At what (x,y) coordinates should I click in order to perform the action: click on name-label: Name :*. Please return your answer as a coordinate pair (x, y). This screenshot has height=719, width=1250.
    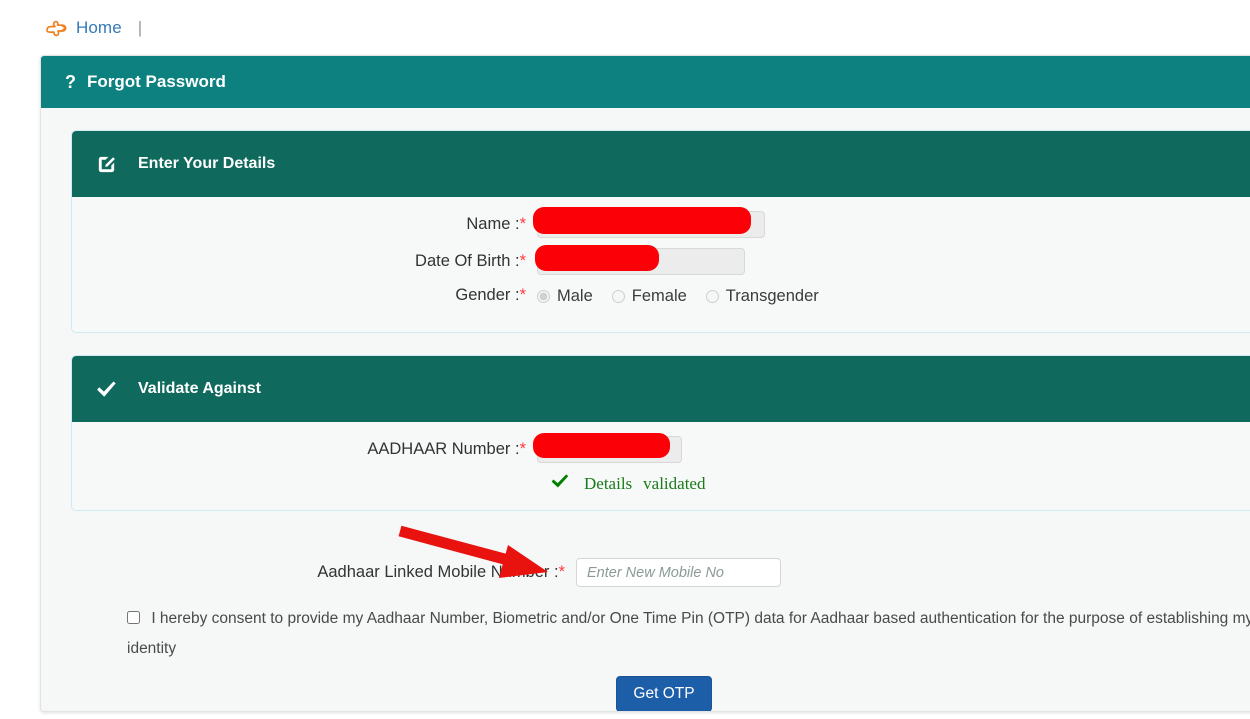
    Looking at the image, I should click on (304, 224).